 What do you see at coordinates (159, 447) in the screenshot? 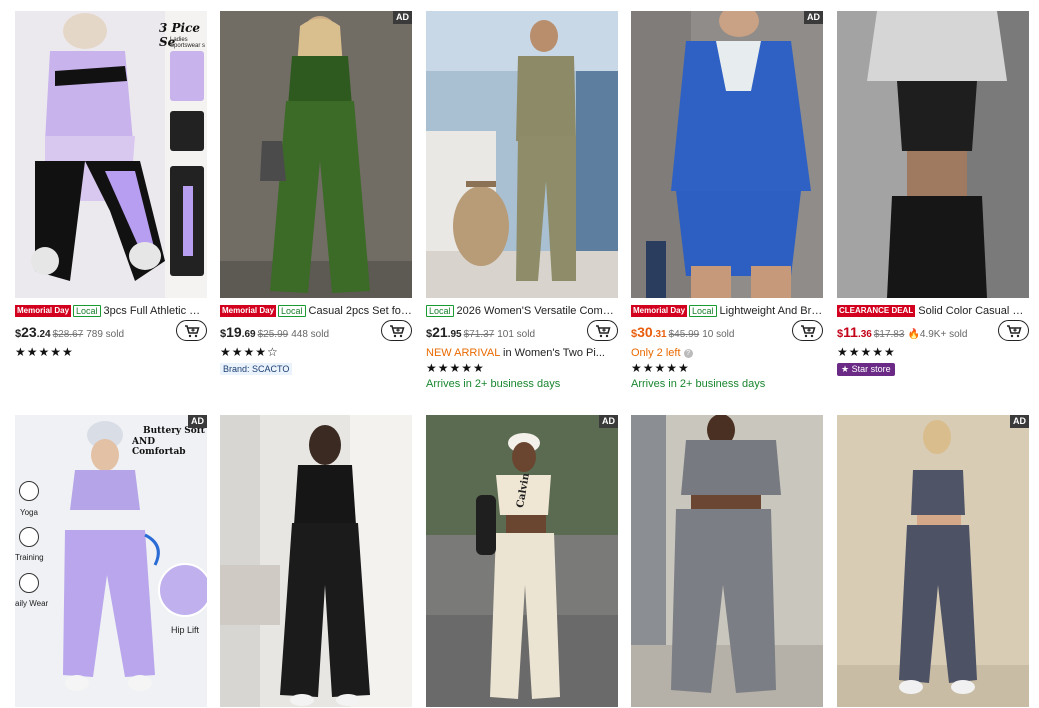
I see `overlay-line2: AND Comfortab` at bounding box center [159, 447].